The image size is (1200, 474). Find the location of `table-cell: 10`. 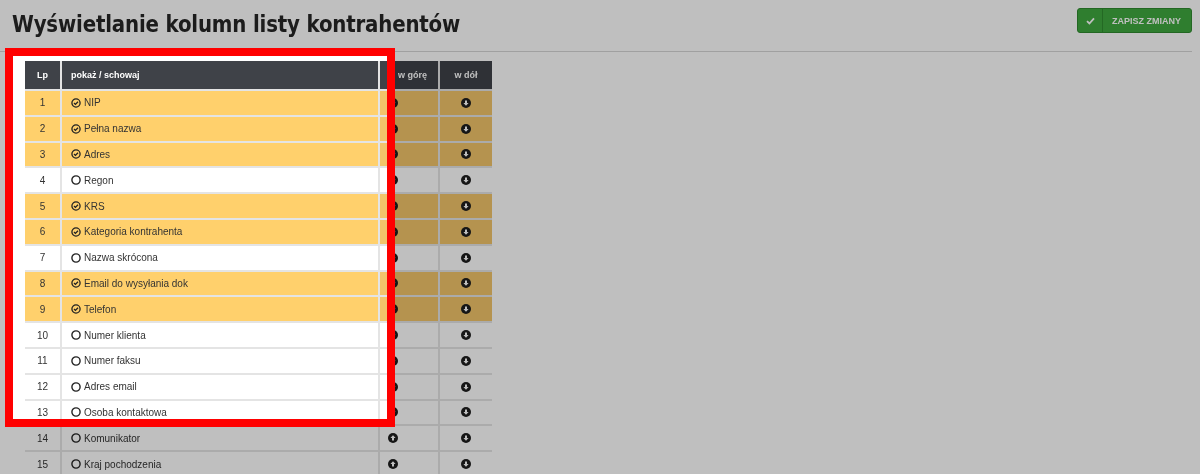

table-cell: 10 is located at coordinates (42, 335).